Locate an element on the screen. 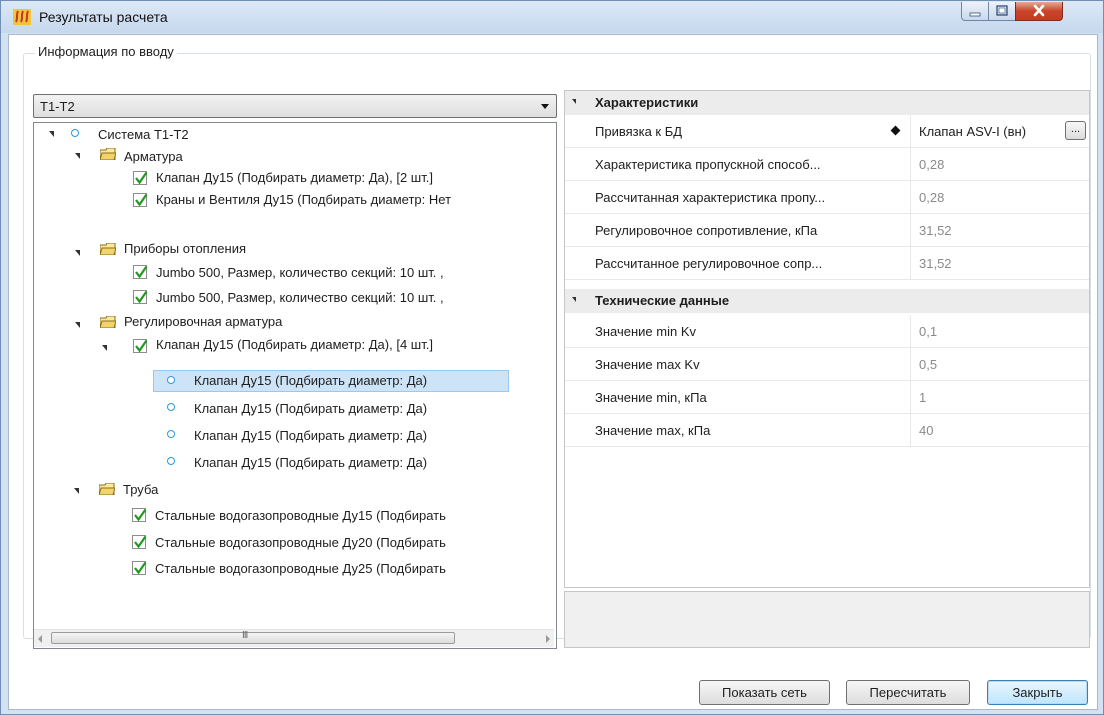 The height and width of the screenshot is (715, 1104). tree-node-label: Арматура is located at coordinates (153, 156).